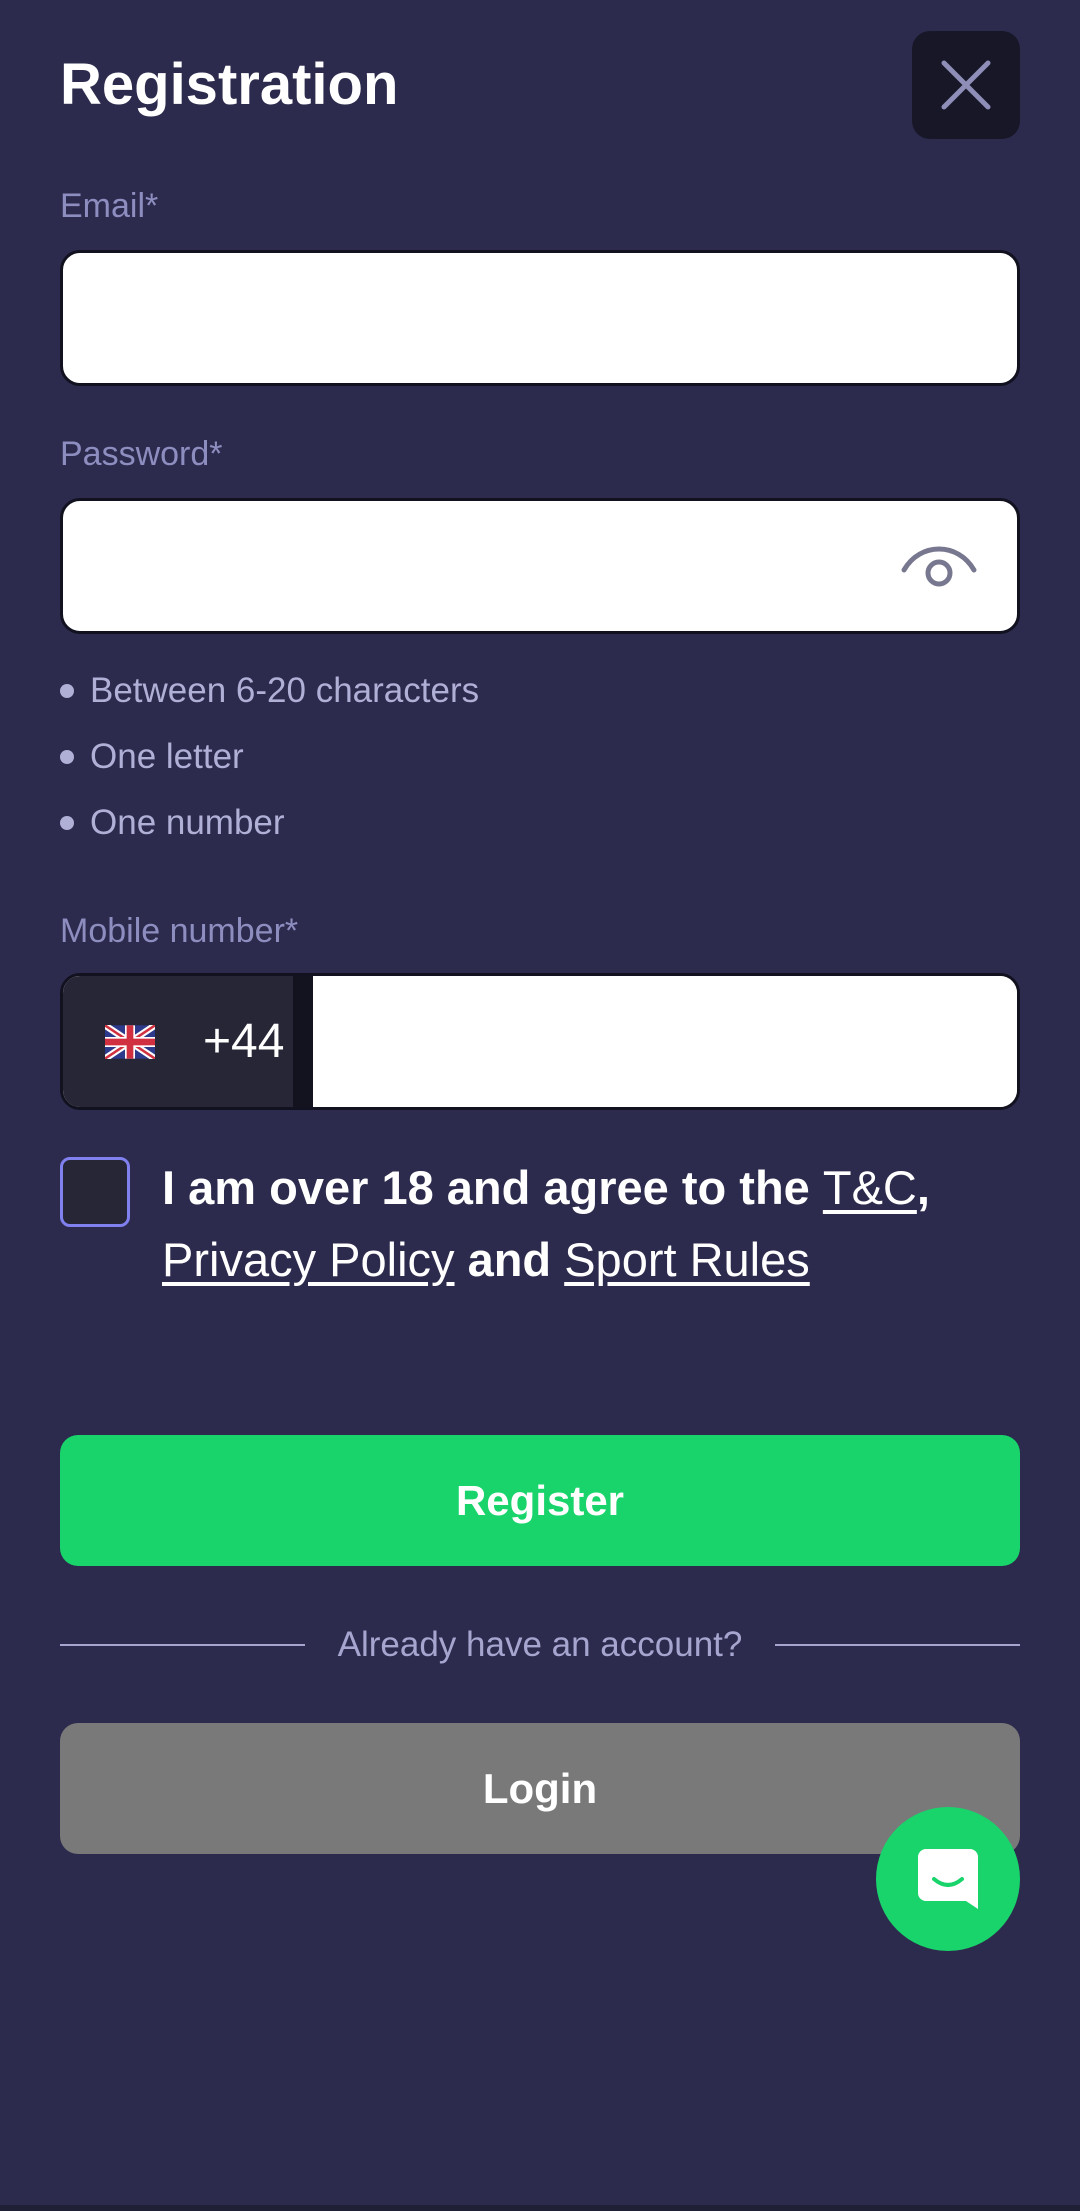 The height and width of the screenshot is (2211, 1080). I want to click on close-icon, so click(966, 85).